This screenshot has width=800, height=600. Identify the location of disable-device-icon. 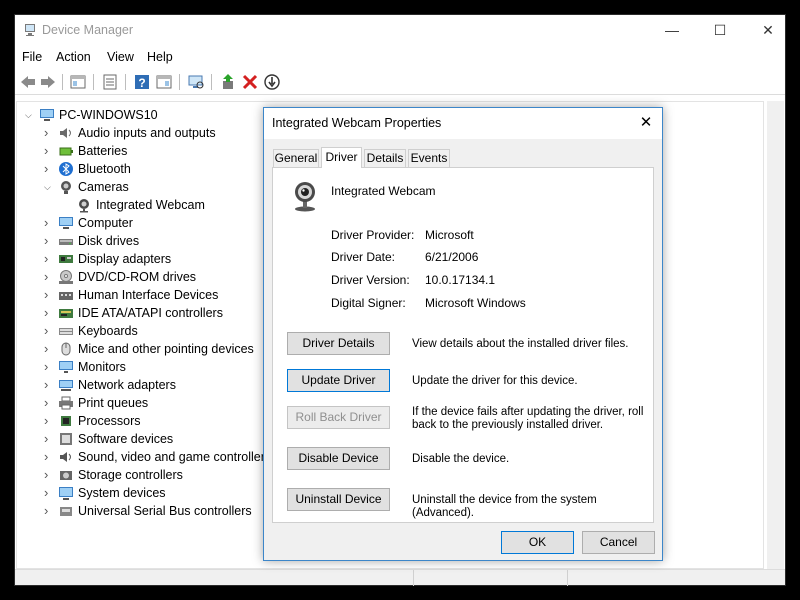
(272, 82).